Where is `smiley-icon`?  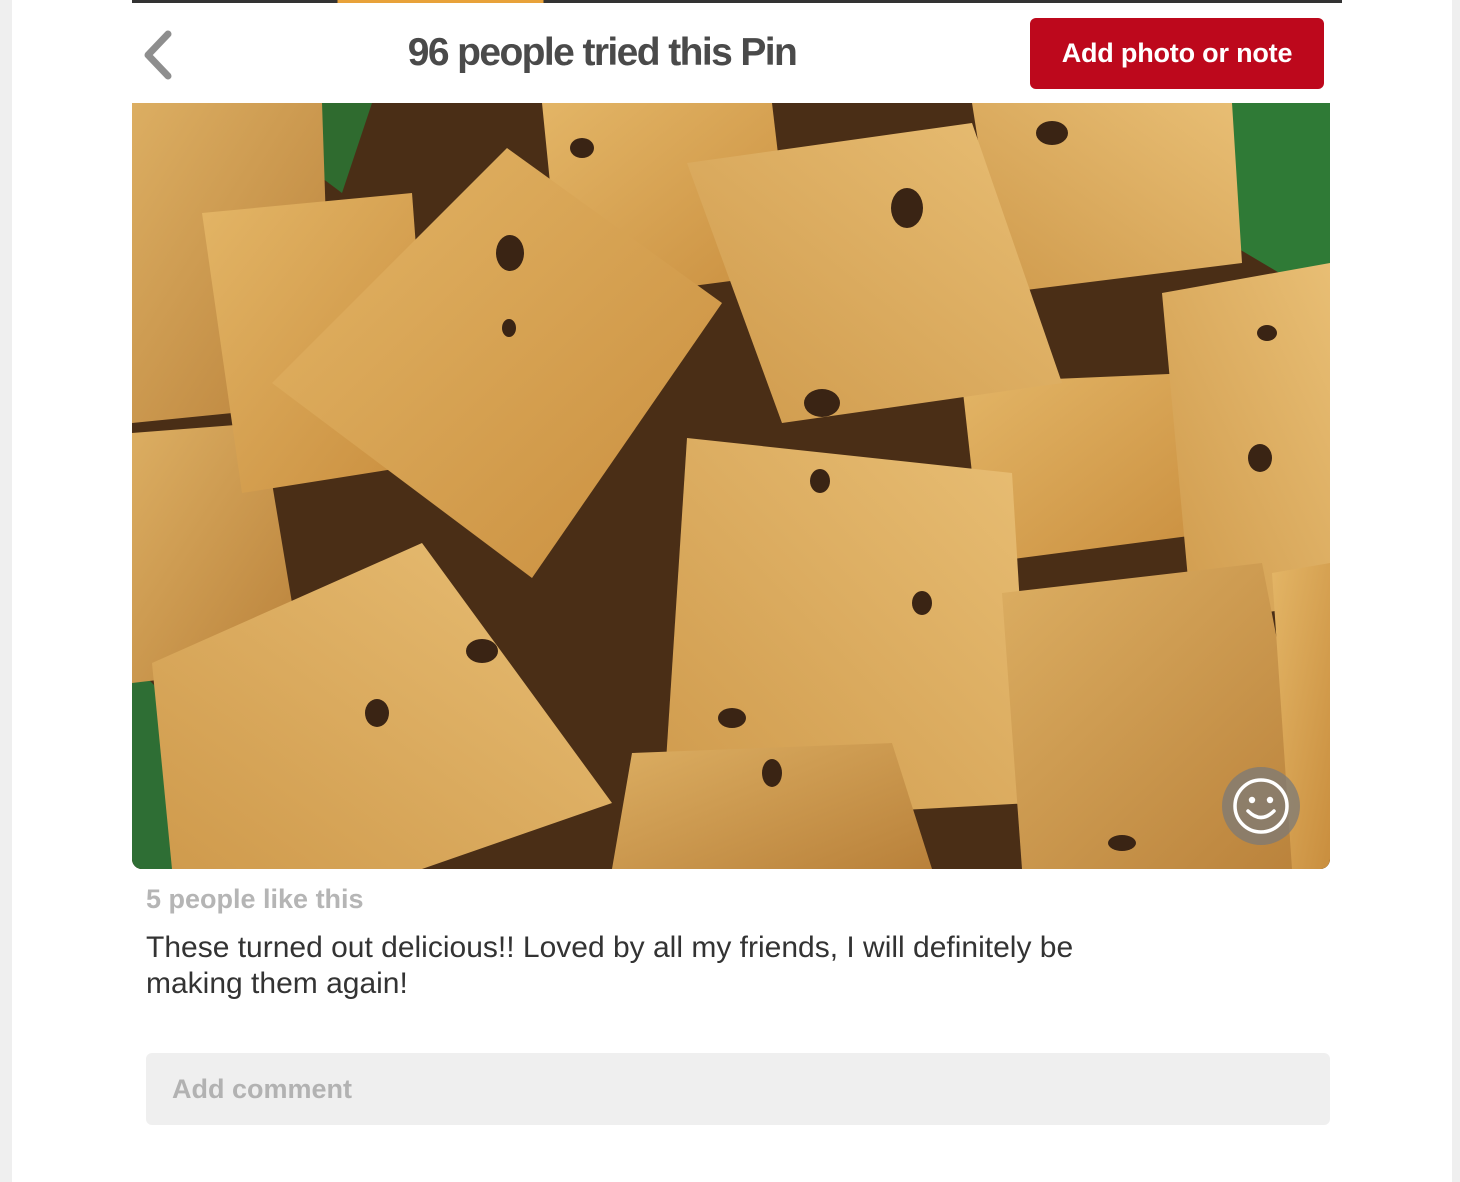 smiley-icon is located at coordinates (1261, 806).